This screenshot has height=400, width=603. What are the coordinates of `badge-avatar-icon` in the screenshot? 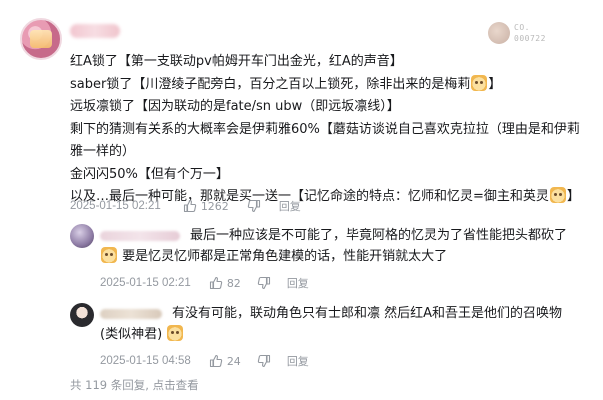 It's located at (499, 33).